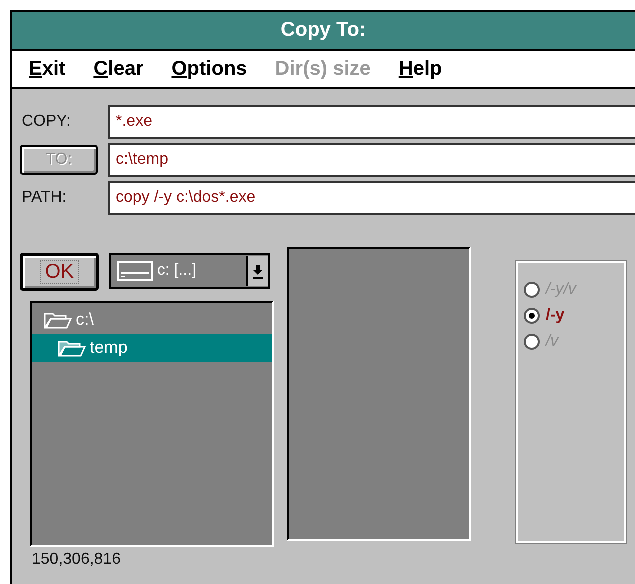  Describe the element at coordinates (119, 69) in the screenshot. I see `menu-item: Clear` at that location.